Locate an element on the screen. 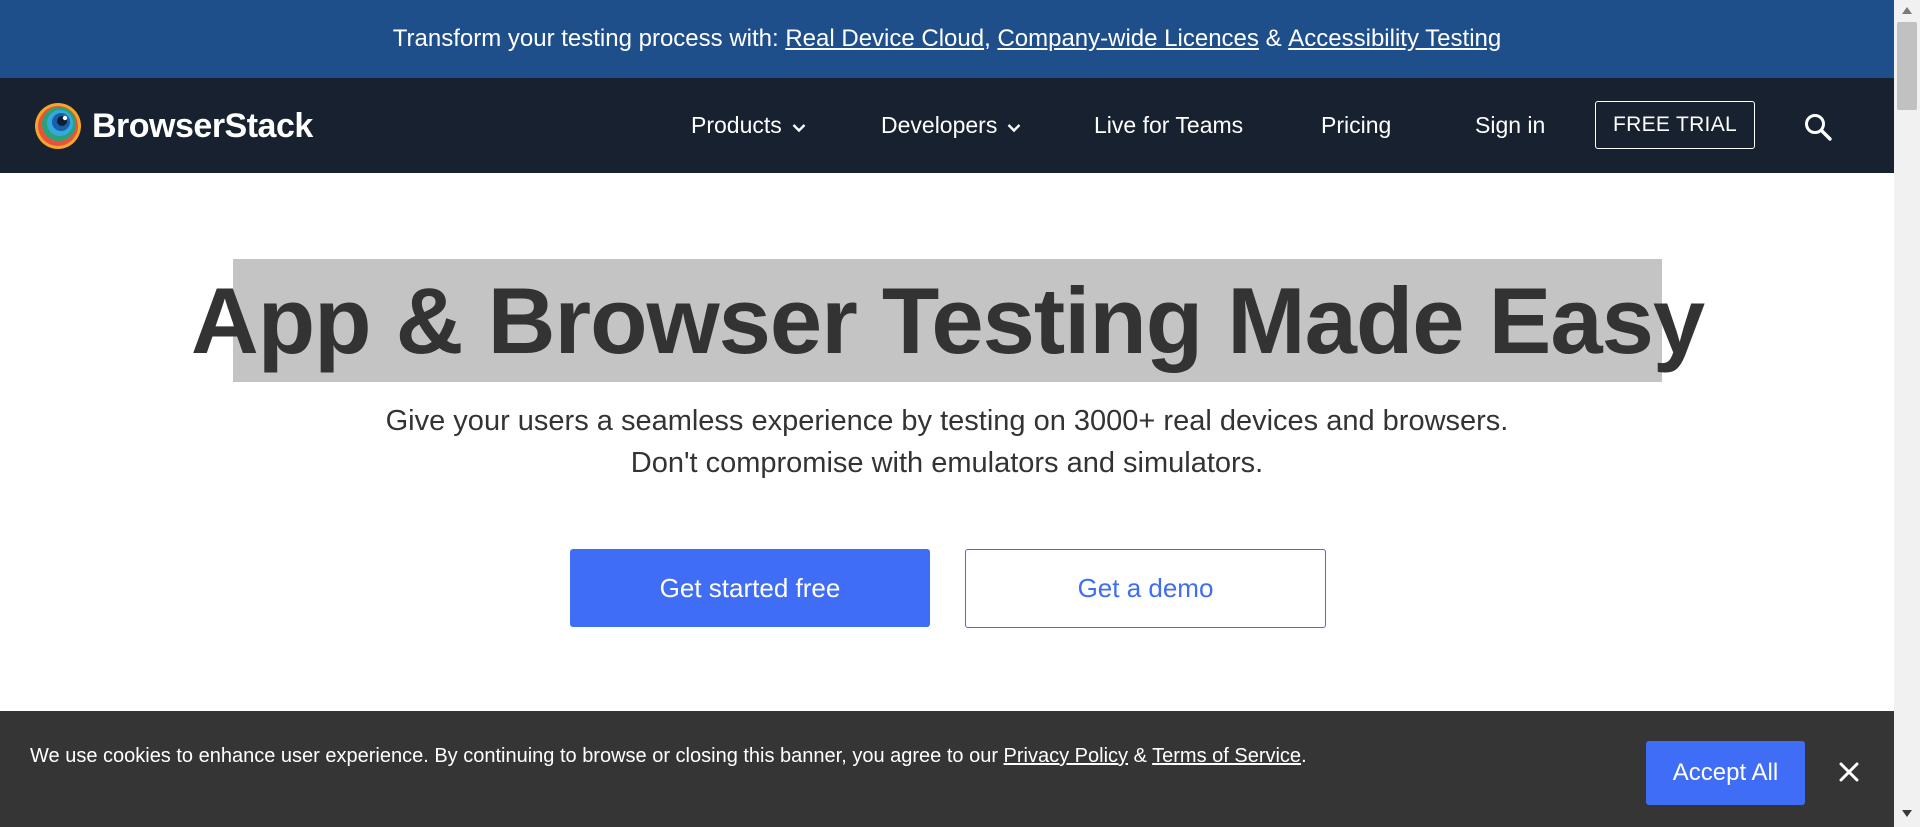  get-a-demo-button: Get a demo is located at coordinates (1145, 588).